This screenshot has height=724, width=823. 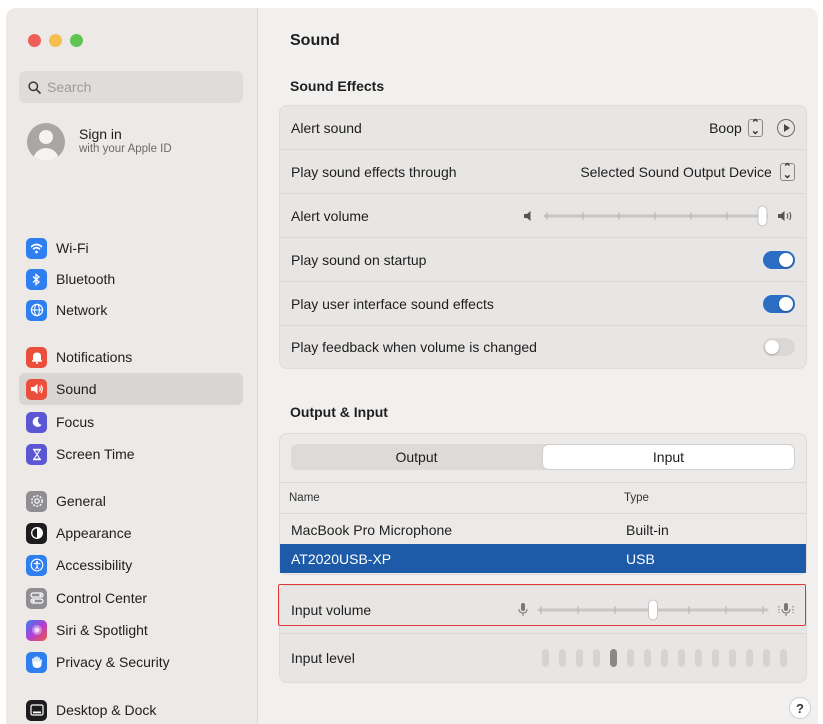 I want to click on minimize-button, so click(x=55, y=40).